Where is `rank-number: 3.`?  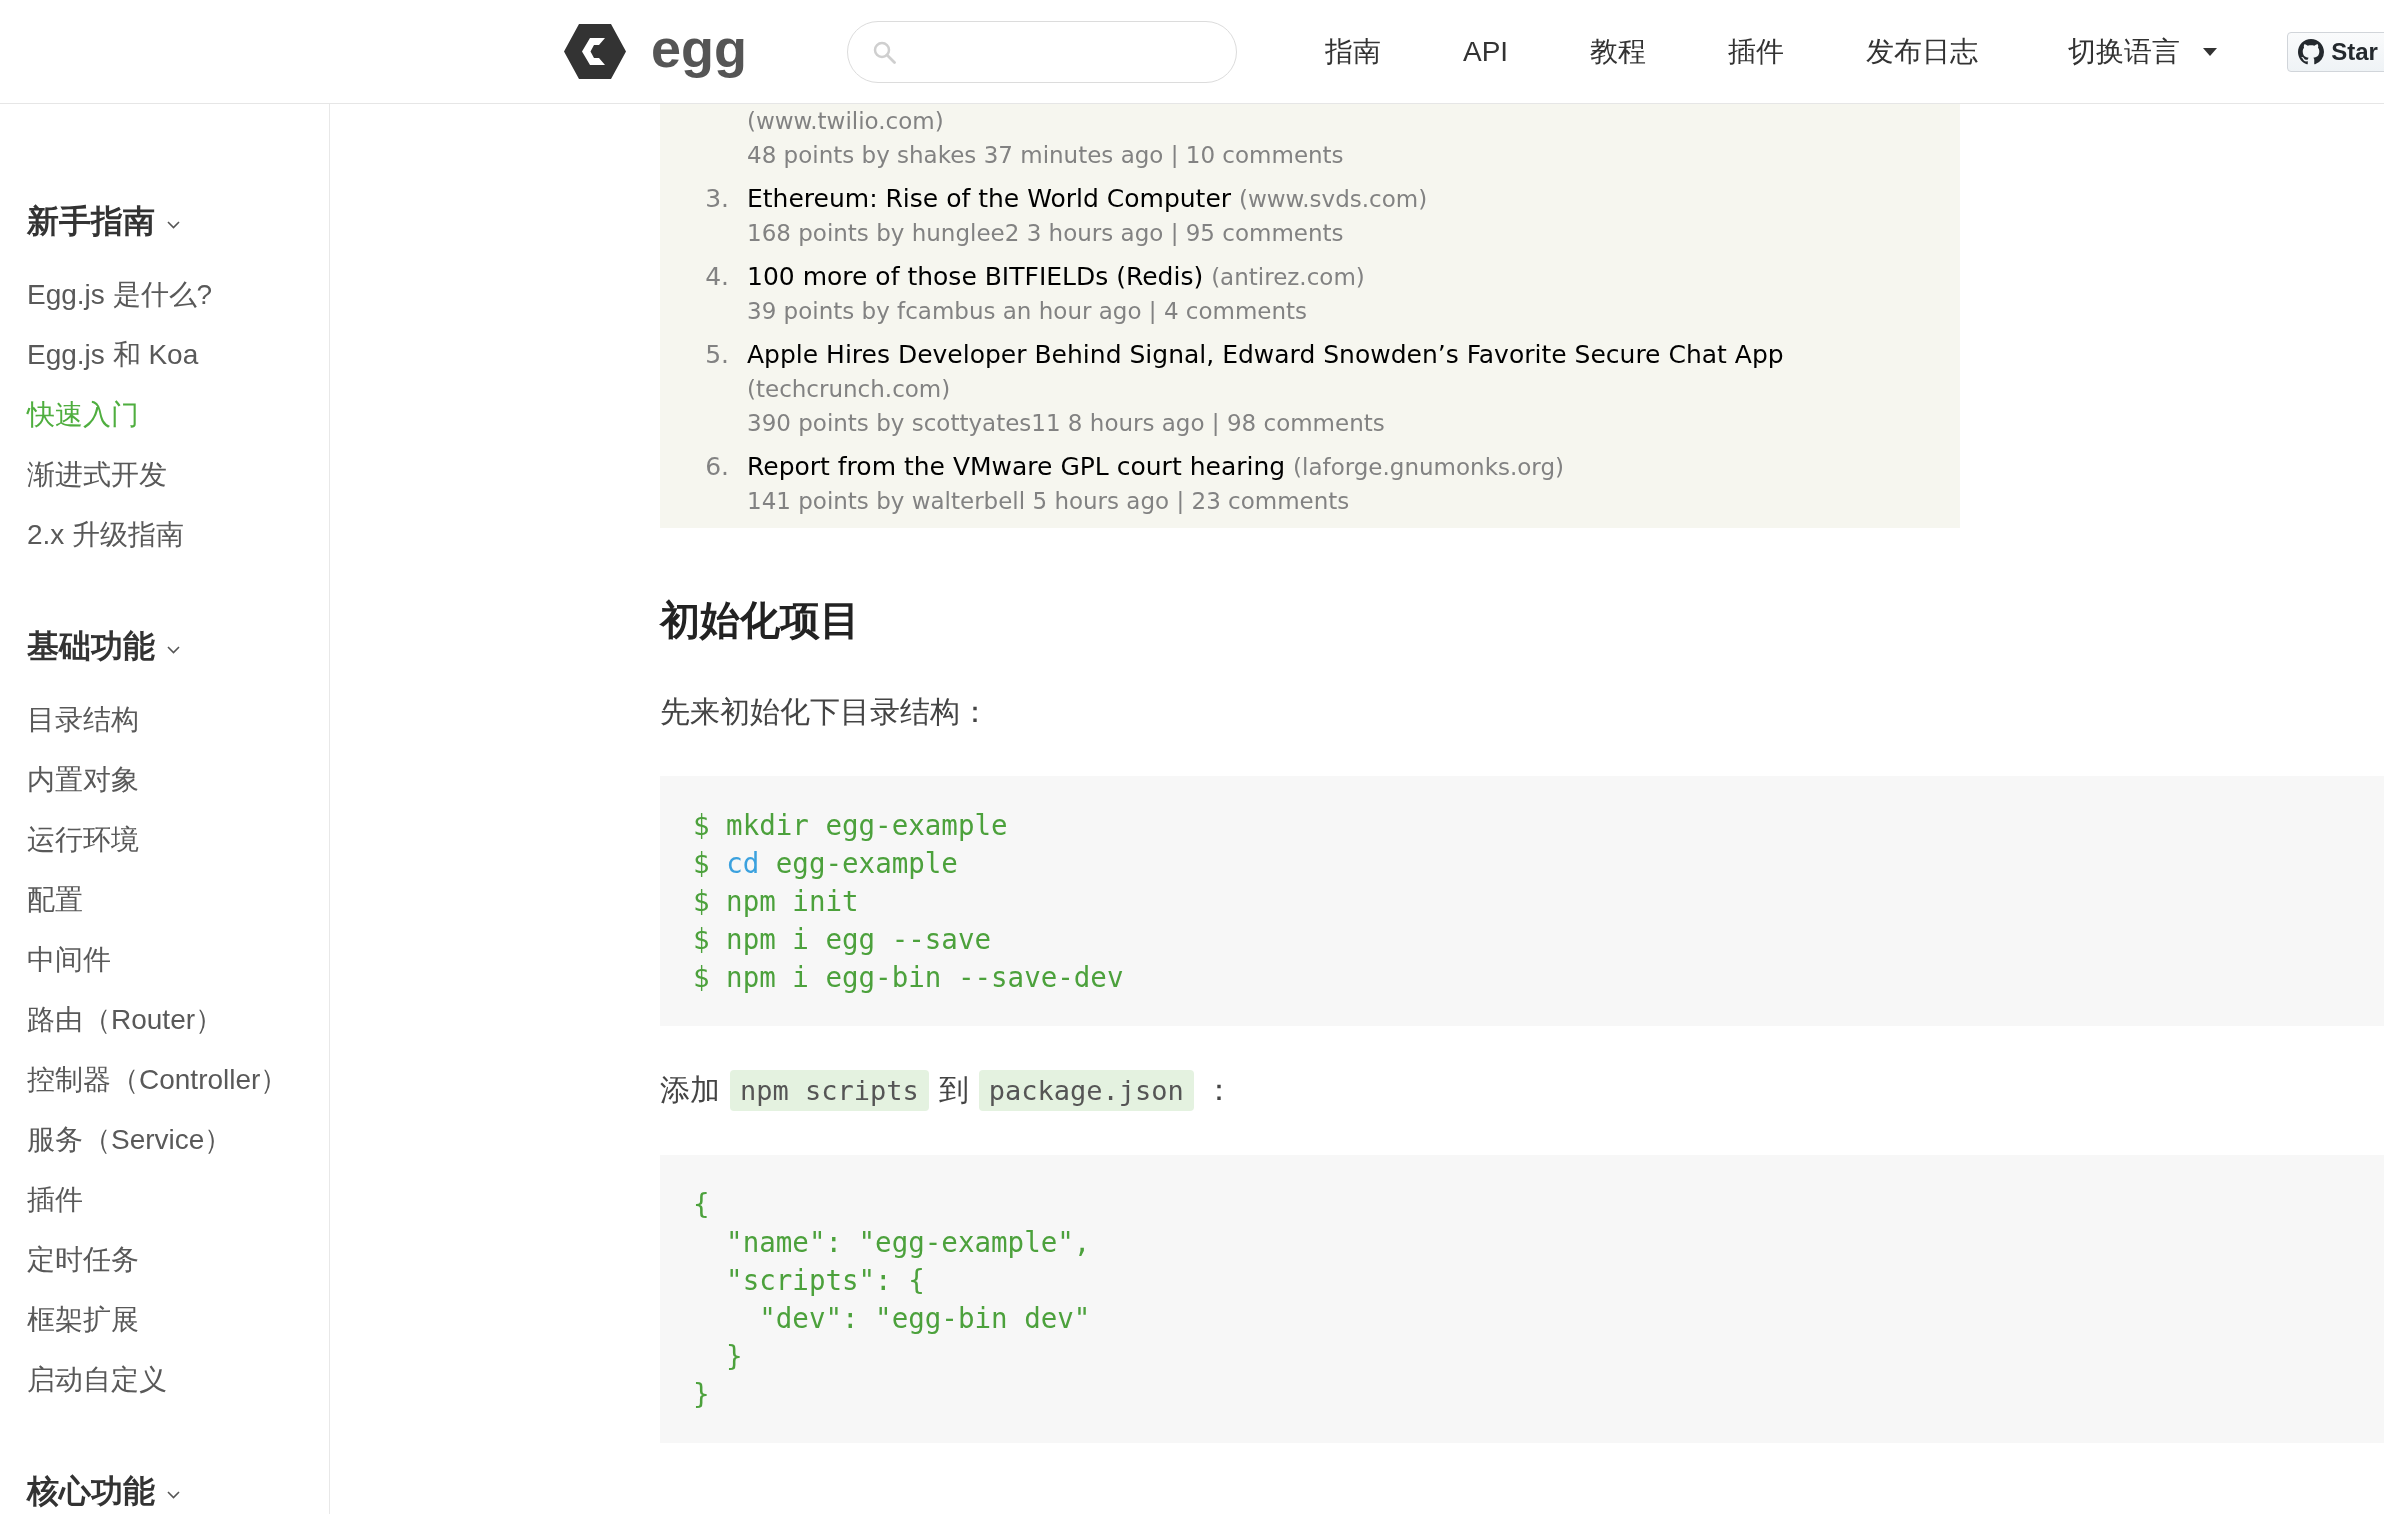 rank-number: 3. is located at coordinates (716, 199).